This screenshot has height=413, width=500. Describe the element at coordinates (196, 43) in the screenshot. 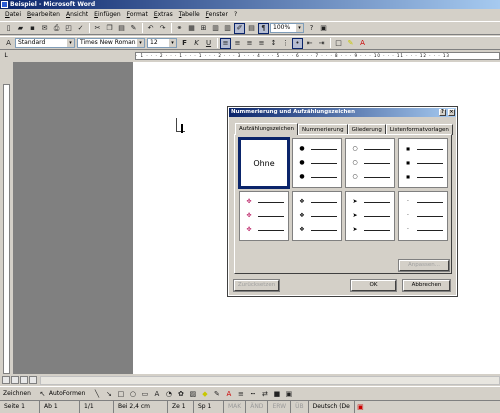

I see `italic-icon: K` at that location.